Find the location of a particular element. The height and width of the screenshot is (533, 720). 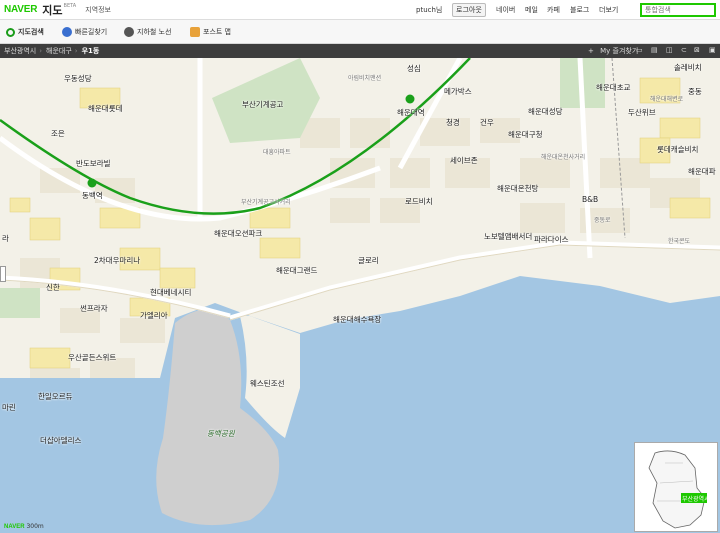

favorites-label: My 즐겨찾기 is located at coordinates (619, 51).